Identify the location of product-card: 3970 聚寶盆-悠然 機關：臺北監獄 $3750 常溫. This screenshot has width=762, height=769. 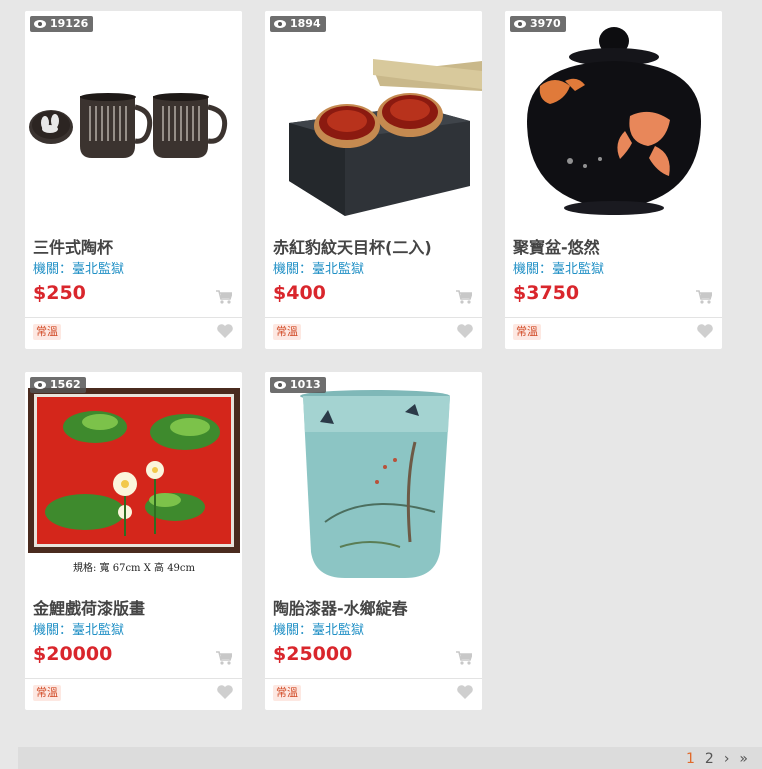
(613, 180).